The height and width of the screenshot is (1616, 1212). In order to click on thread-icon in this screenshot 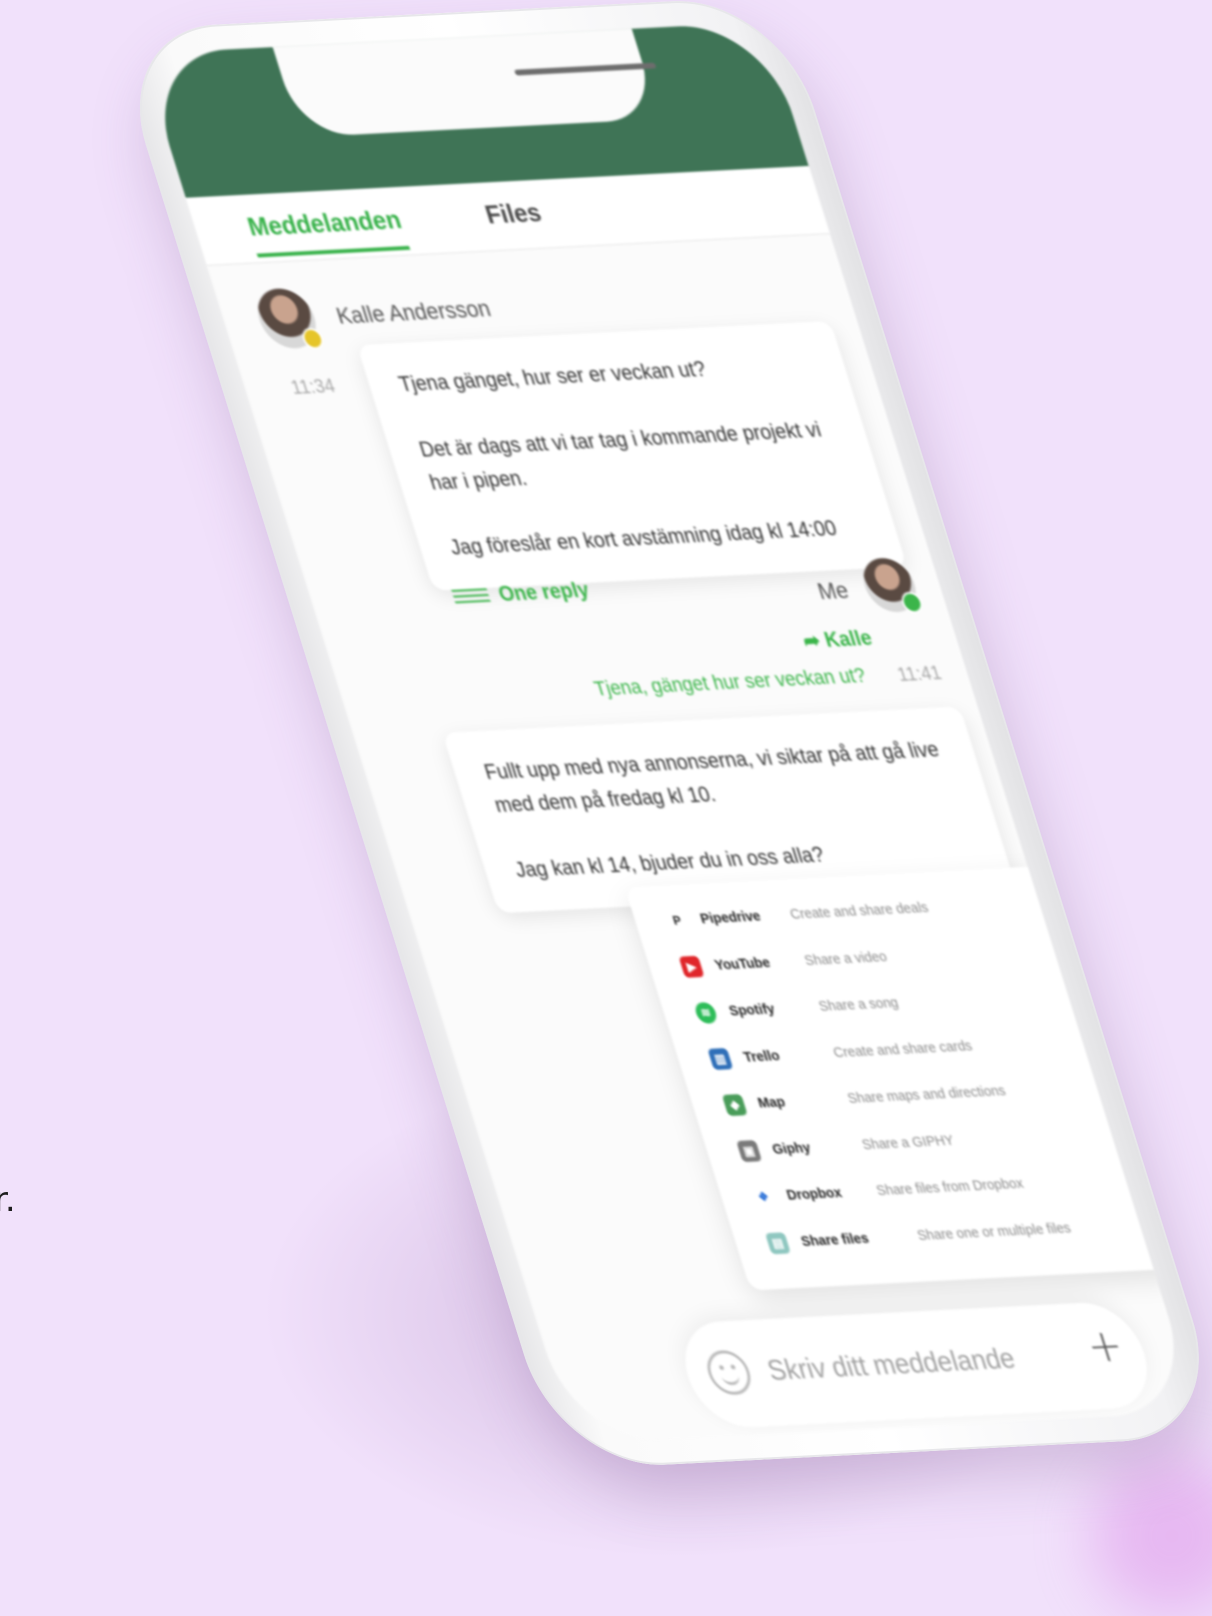, I will do `click(471, 597)`.